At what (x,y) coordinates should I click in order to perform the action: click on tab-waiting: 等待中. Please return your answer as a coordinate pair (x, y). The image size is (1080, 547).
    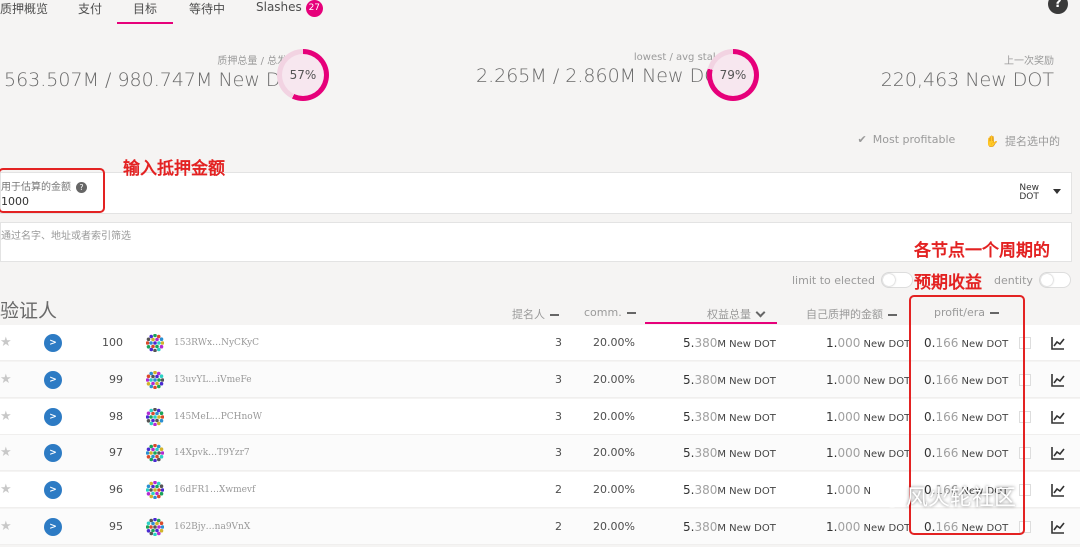
    Looking at the image, I should click on (207, 12).